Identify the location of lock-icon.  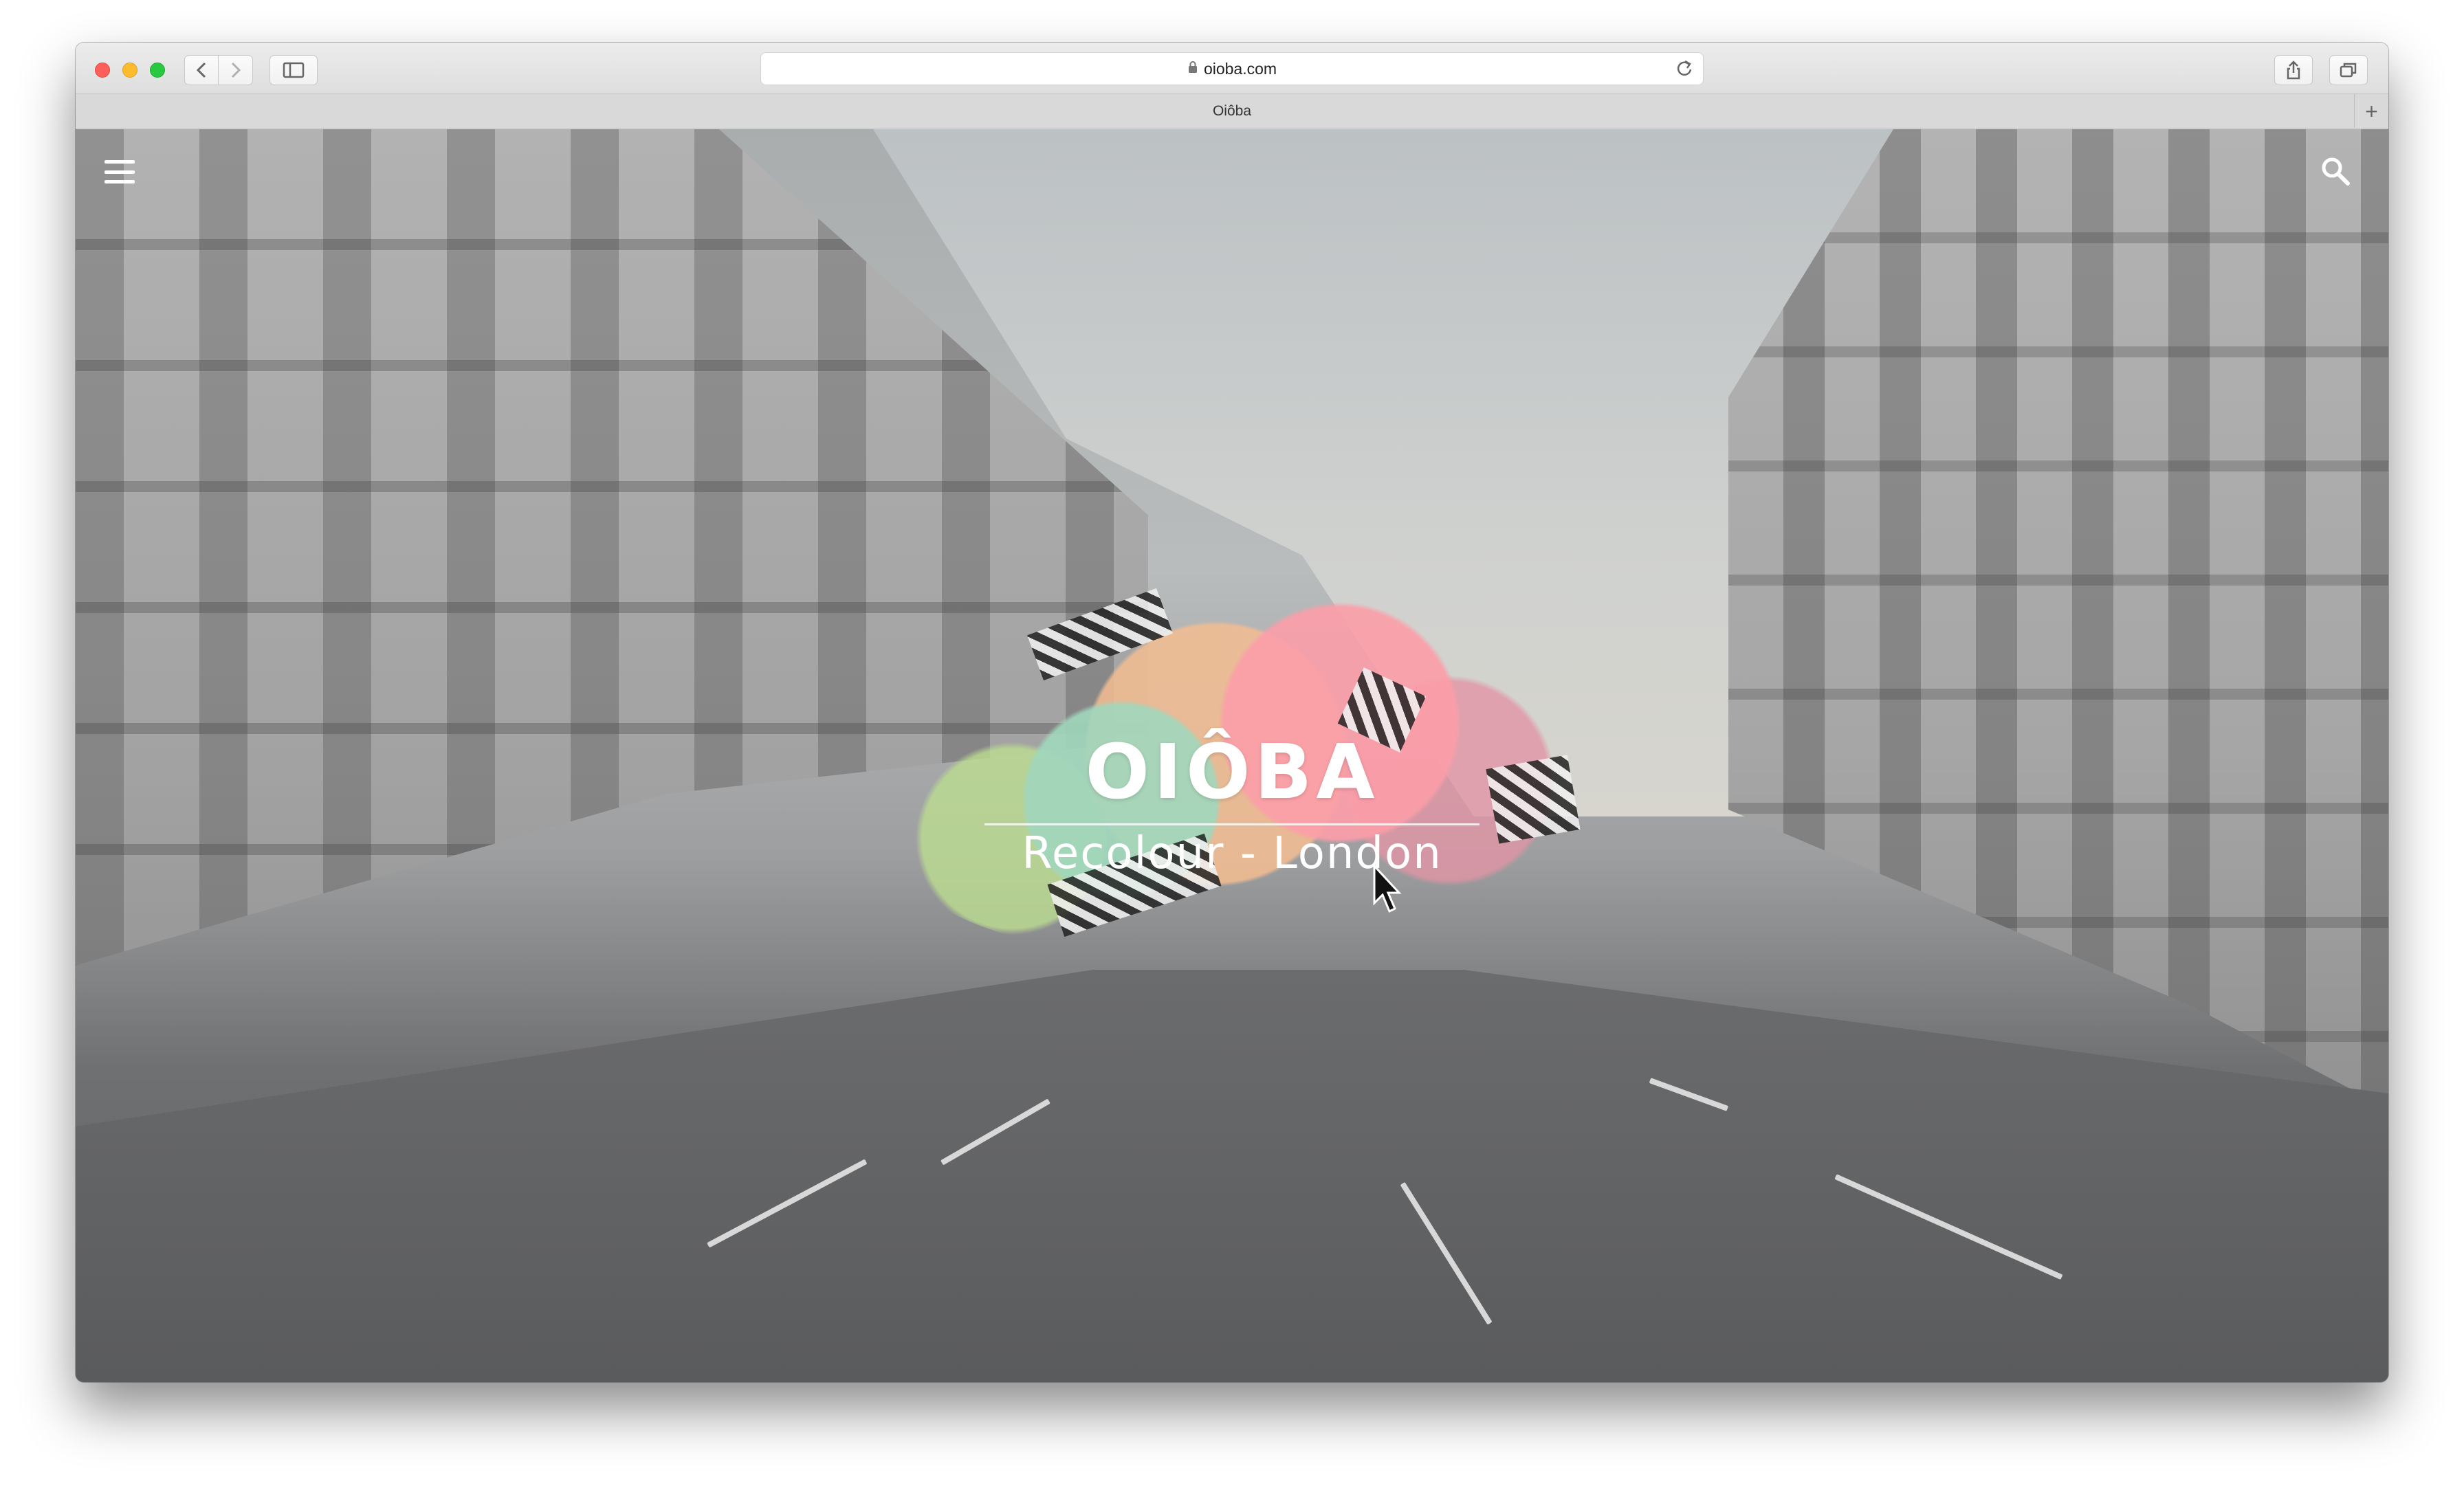
(1192, 69).